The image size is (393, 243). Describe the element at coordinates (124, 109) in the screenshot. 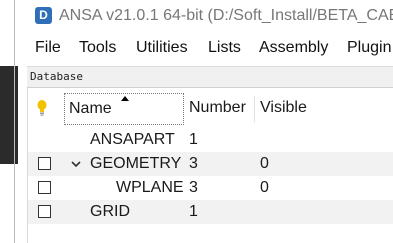

I see `column-header-name: Name` at that location.